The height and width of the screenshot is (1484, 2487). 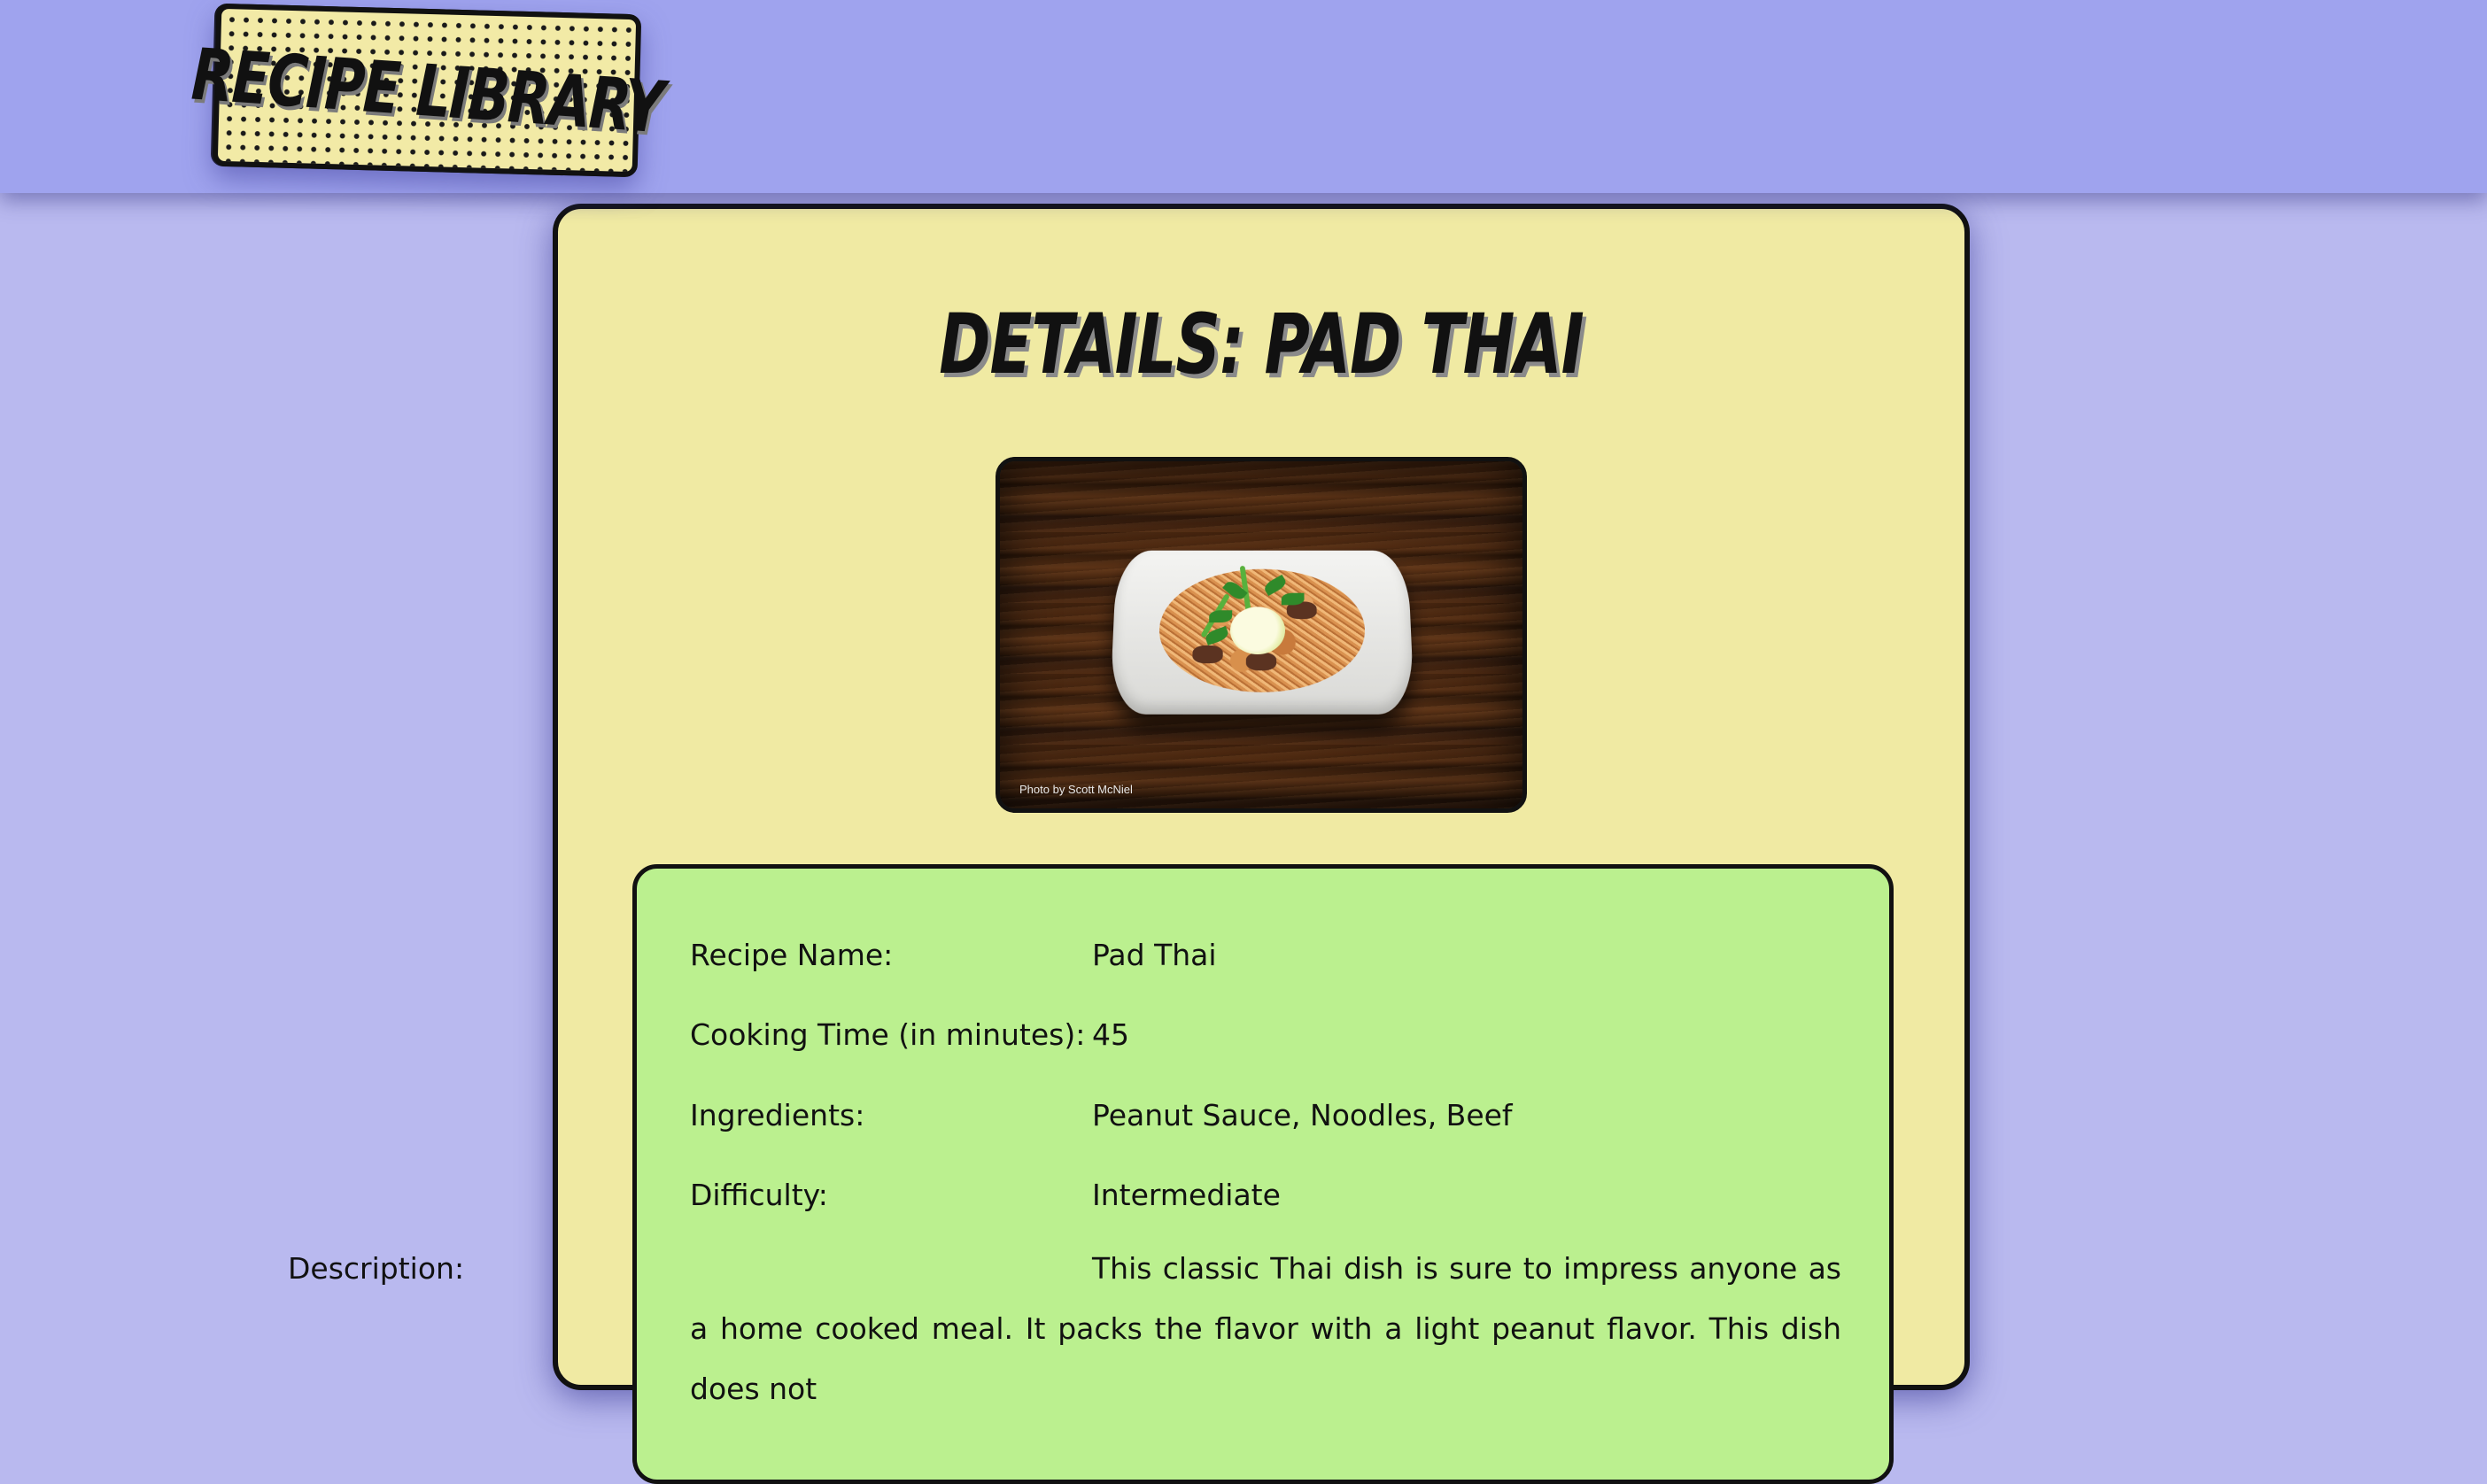 I want to click on cooking-time-value: 45, so click(x=1110, y=1034).